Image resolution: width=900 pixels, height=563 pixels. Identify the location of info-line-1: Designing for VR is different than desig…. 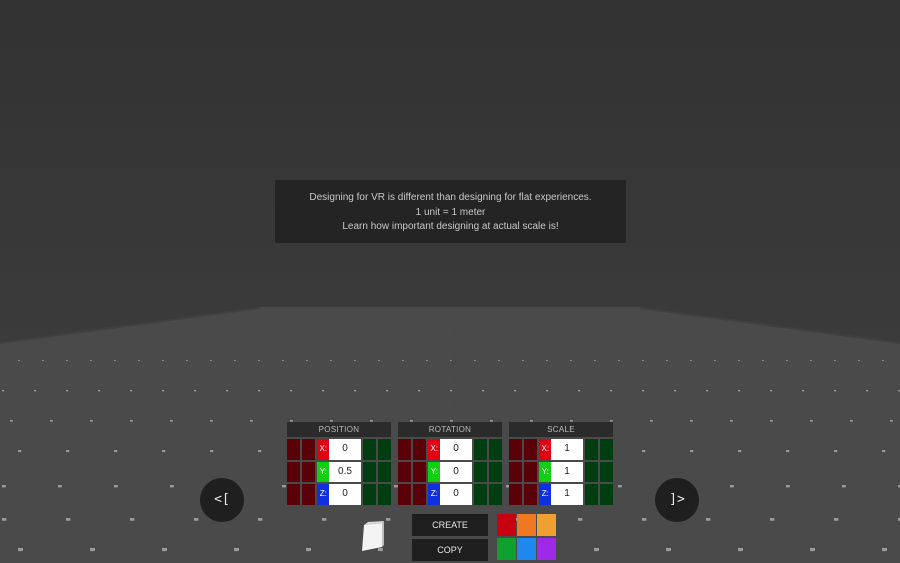
(450, 197).